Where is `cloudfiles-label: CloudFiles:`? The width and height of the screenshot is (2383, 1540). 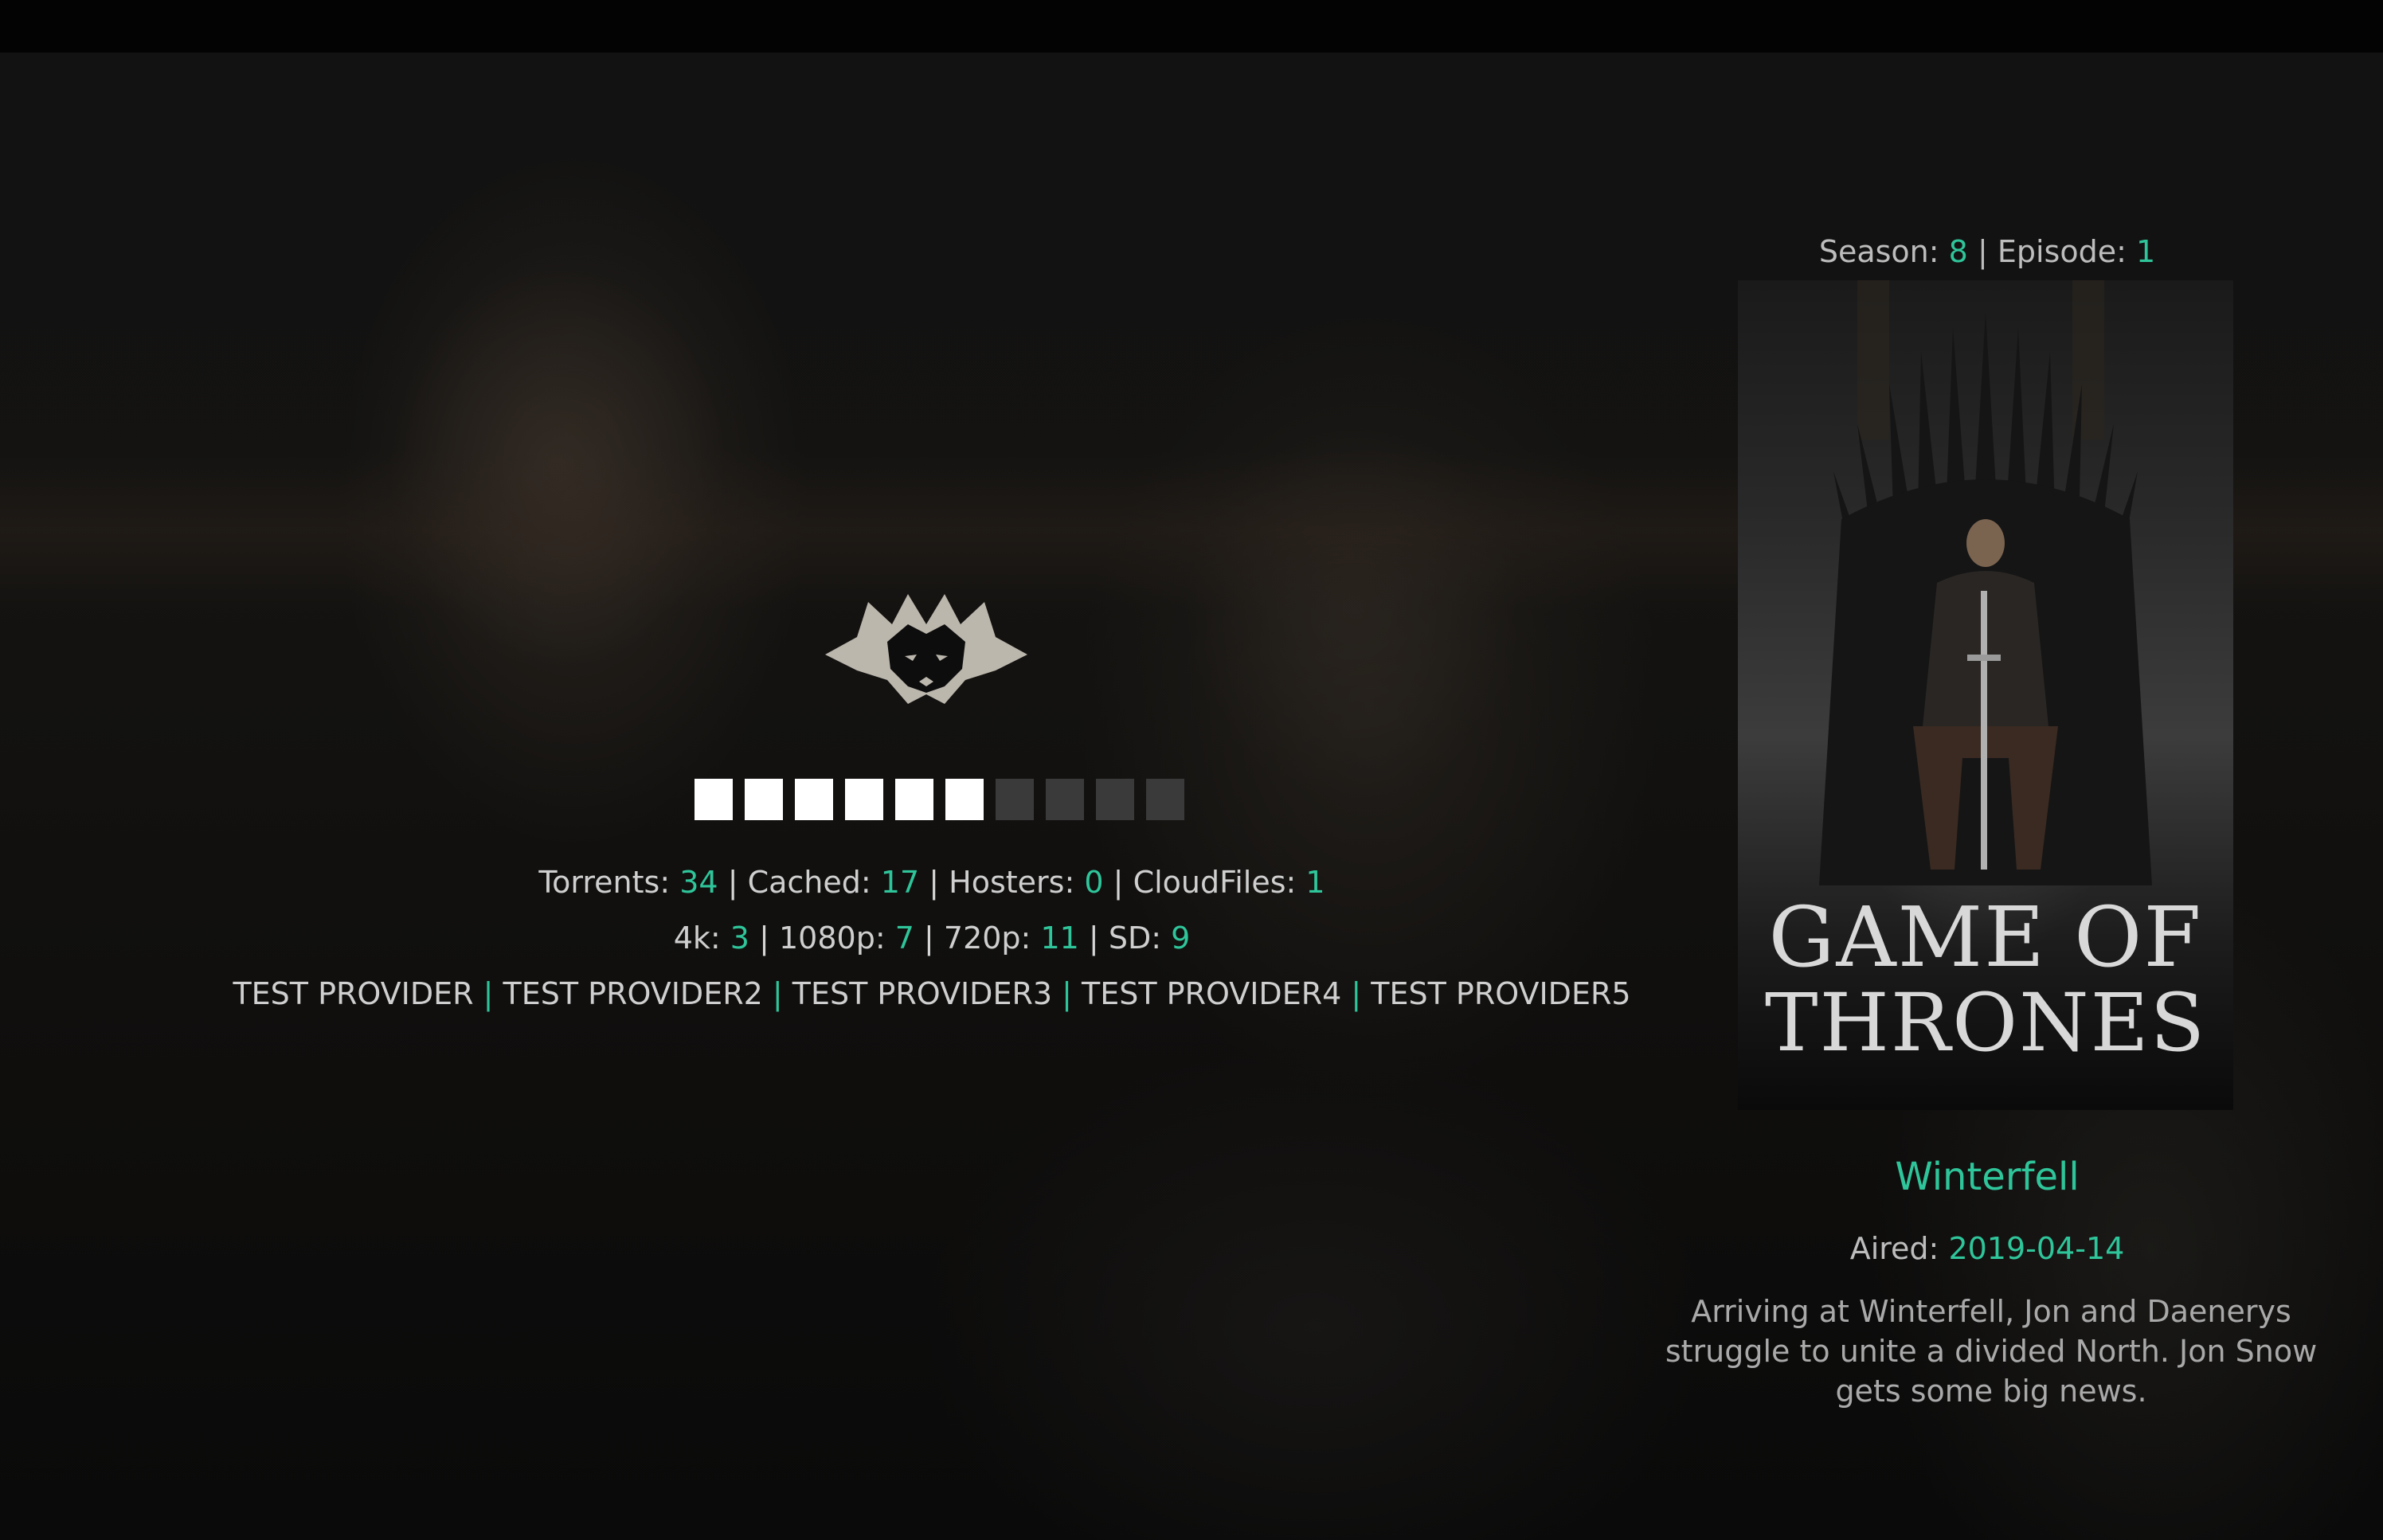
cloudfiles-label: CloudFiles: is located at coordinates (1215, 882).